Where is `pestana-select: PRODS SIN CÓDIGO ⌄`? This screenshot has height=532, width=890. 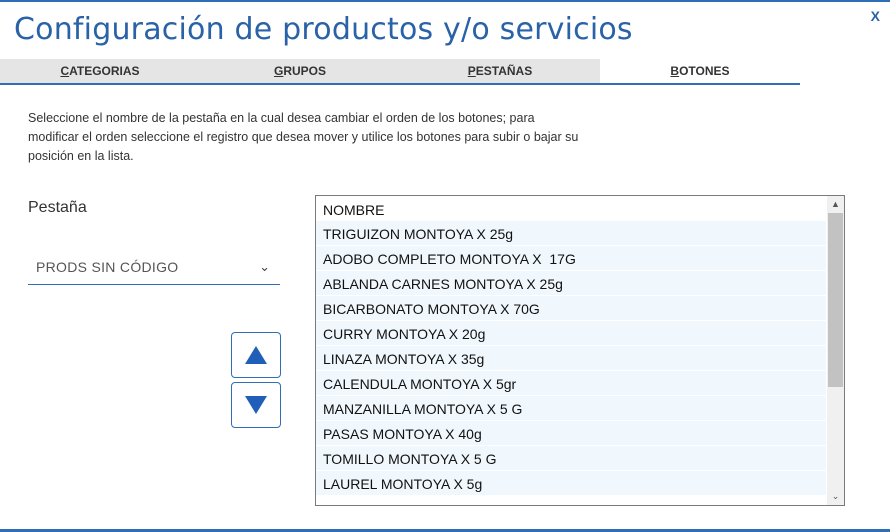 pestana-select: PRODS SIN CÓDIGO ⌄ is located at coordinates (154, 269).